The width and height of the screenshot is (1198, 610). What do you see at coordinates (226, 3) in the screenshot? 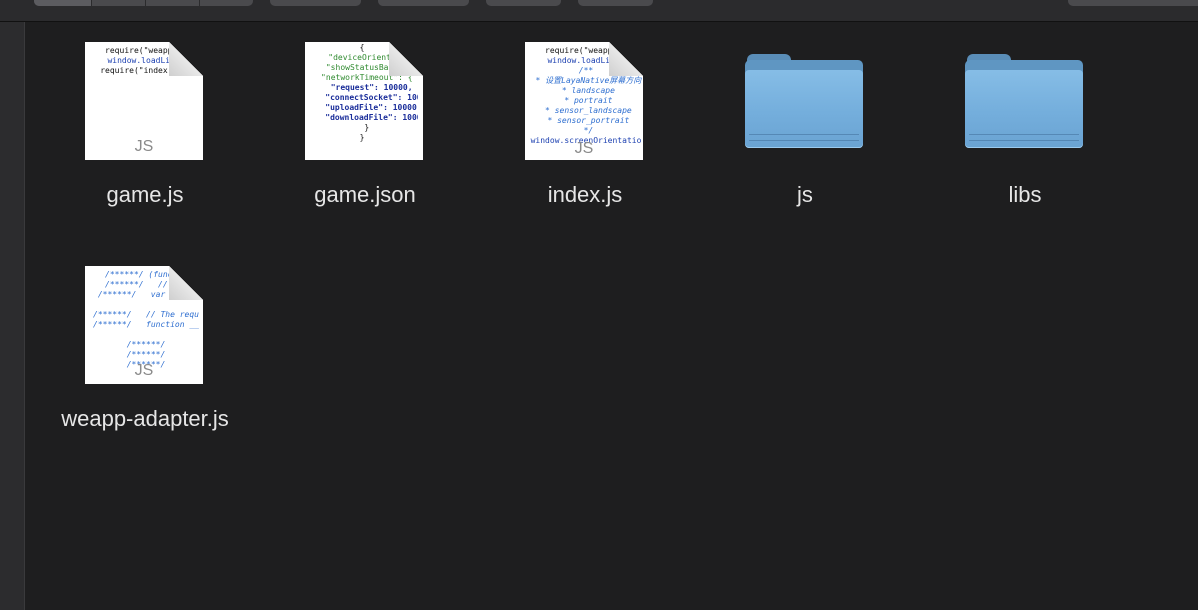
I see `gallery-view-button` at bounding box center [226, 3].